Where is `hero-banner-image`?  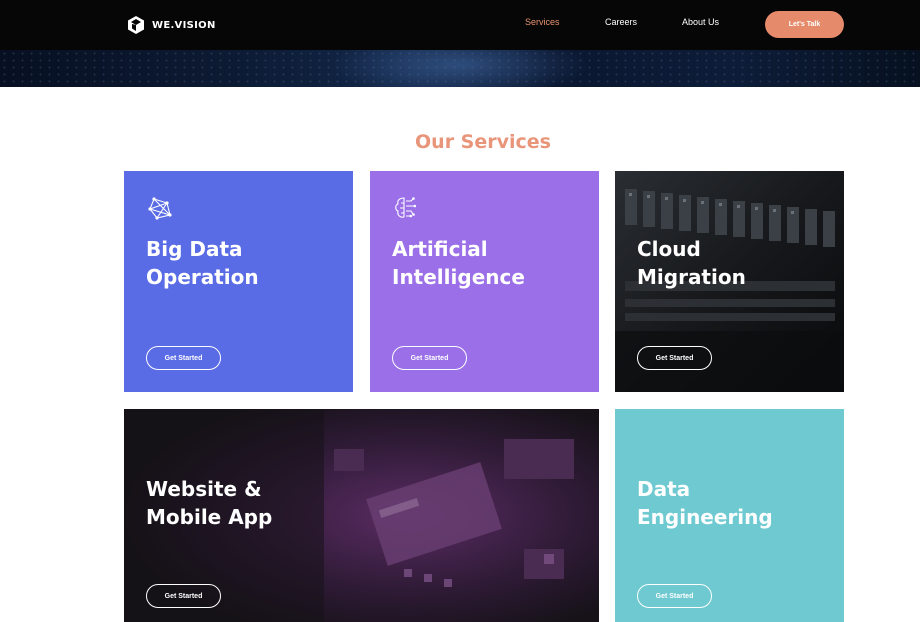 hero-banner-image is located at coordinates (460, 68).